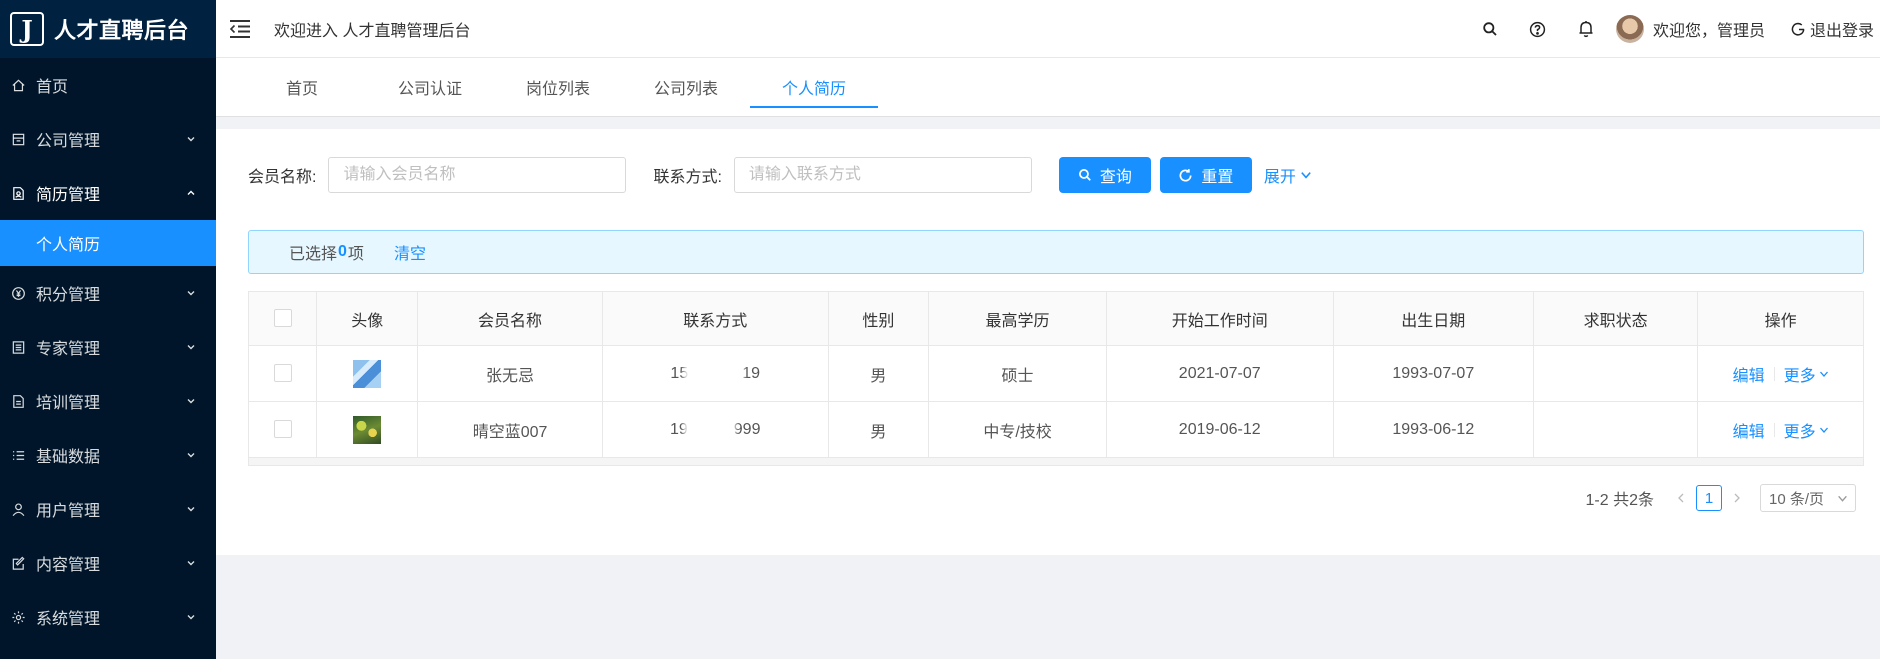 This screenshot has width=1880, height=659. Describe the element at coordinates (1799, 432) in the screenshot. I see `more-label: 更多` at that location.